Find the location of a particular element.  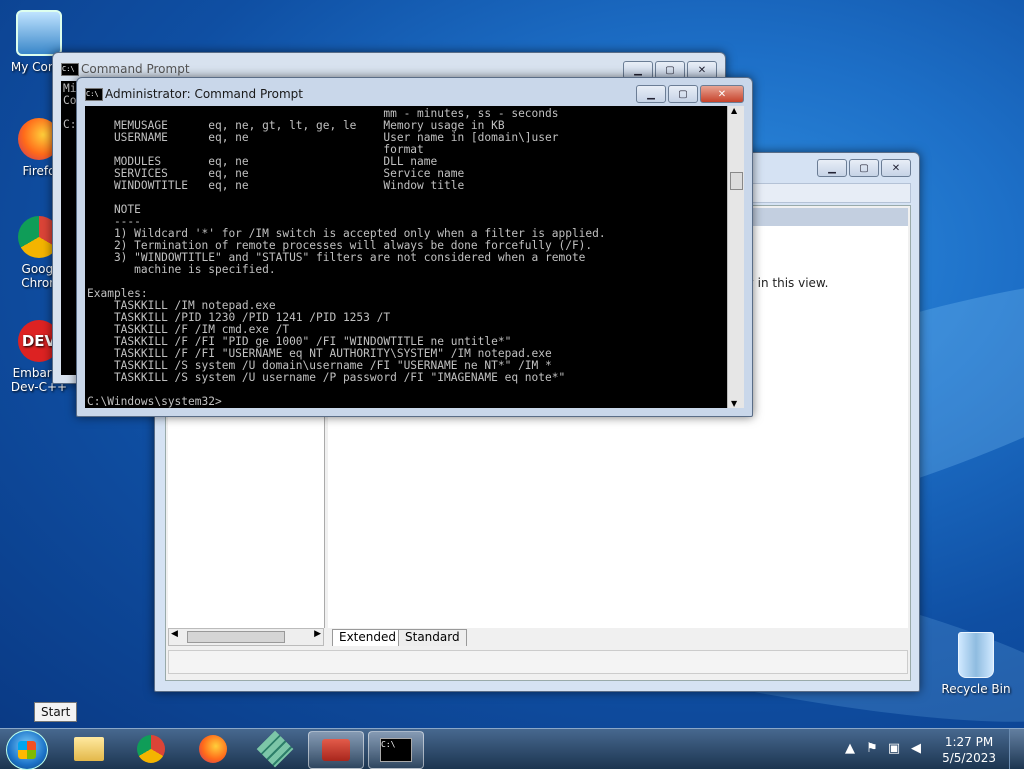

firefox-icon is located at coordinates (213, 749).